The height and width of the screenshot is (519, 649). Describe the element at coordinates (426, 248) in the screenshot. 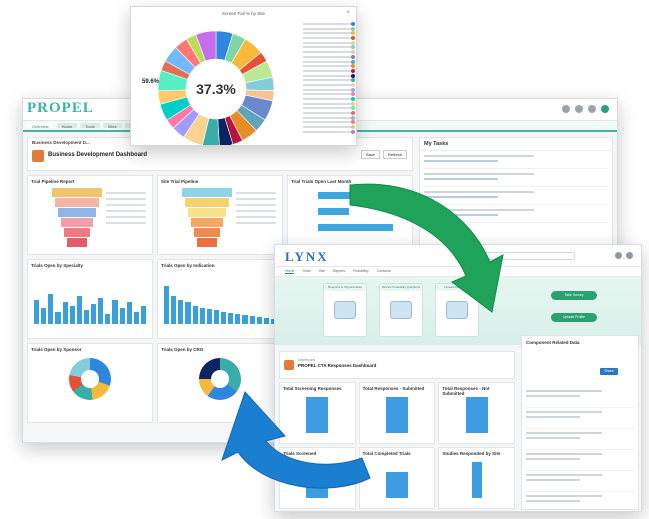

I see `green-arrow` at that location.